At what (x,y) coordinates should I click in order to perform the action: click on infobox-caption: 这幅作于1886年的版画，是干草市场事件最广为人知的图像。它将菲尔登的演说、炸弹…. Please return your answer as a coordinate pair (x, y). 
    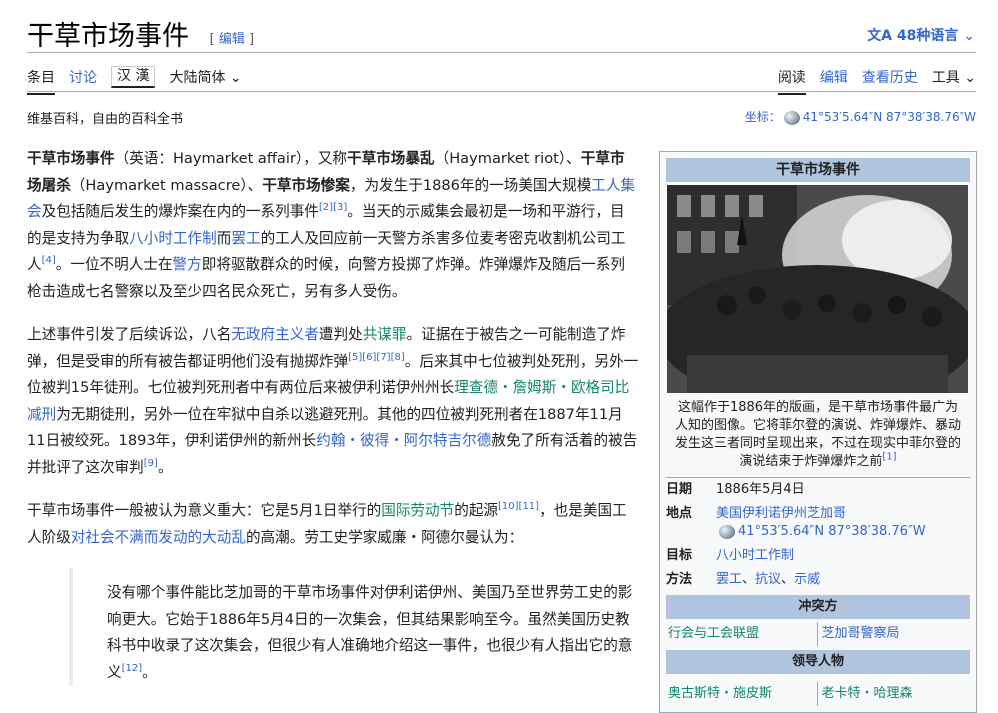
    Looking at the image, I should click on (818, 435).